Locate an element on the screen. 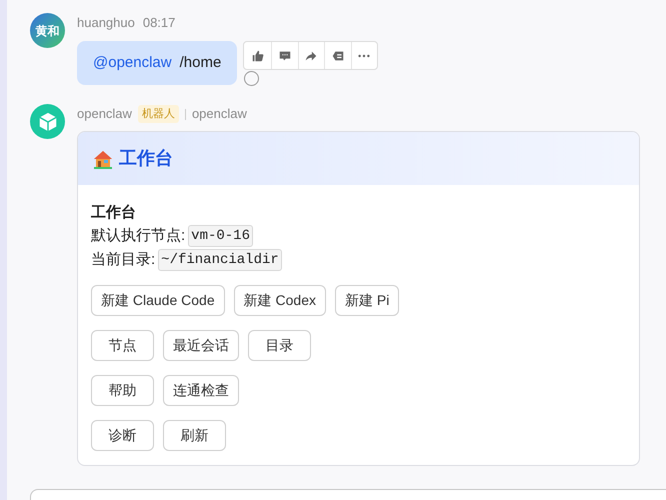 The image size is (666, 500). source-name: openclaw is located at coordinates (219, 114).